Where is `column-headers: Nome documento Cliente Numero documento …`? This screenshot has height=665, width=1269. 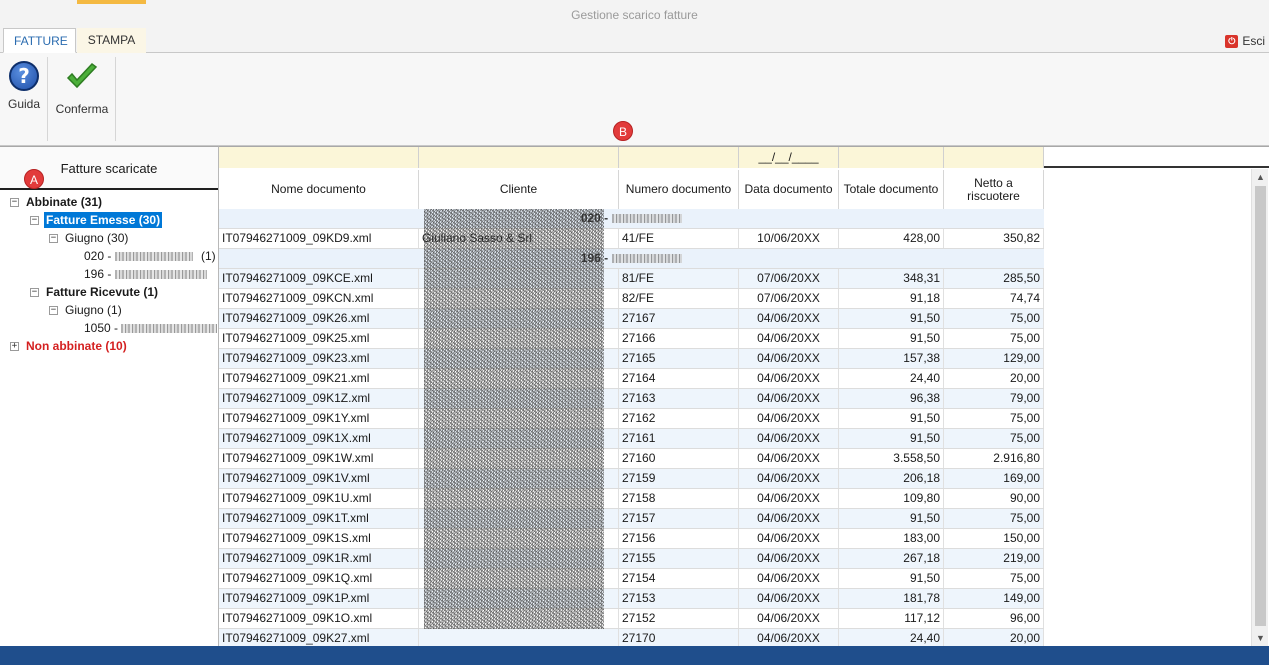 column-headers: Nome documento Cliente Numero documento … is located at coordinates (744, 189).